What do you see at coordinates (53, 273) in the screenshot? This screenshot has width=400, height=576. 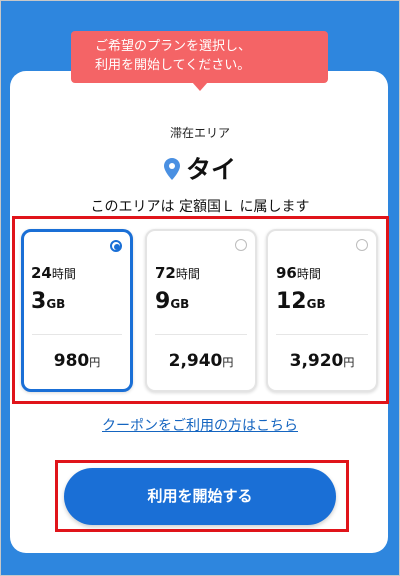 I see `plan-duration: 24時間` at bounding box center [53, 273].